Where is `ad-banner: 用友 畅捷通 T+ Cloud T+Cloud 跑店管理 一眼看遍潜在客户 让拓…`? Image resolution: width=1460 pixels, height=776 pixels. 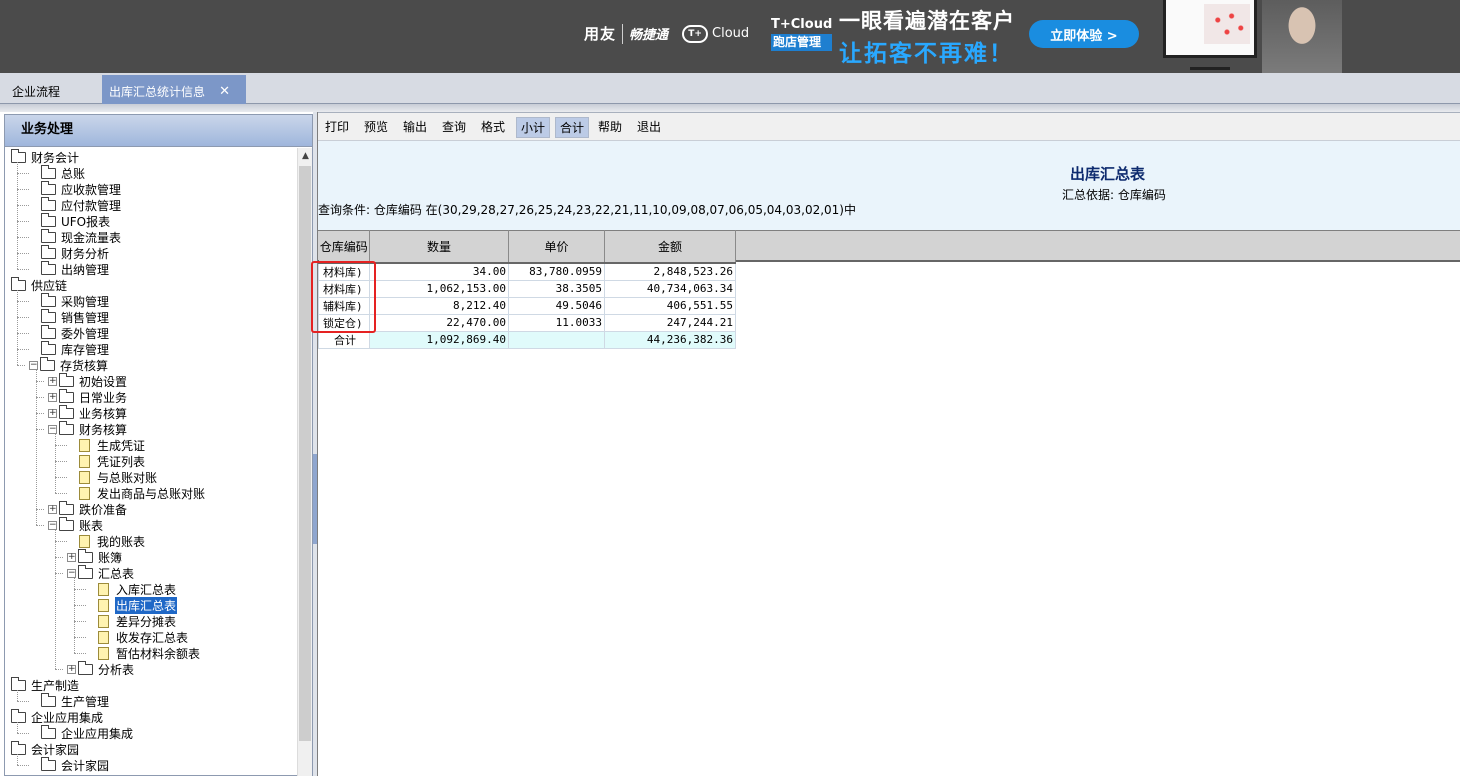
ad-banner: 用友 畅捷通 T+ Cloud T+Cloud 跑店管理 一眼看遍潜在客户 让拓… is located at coordinates (730, 36).